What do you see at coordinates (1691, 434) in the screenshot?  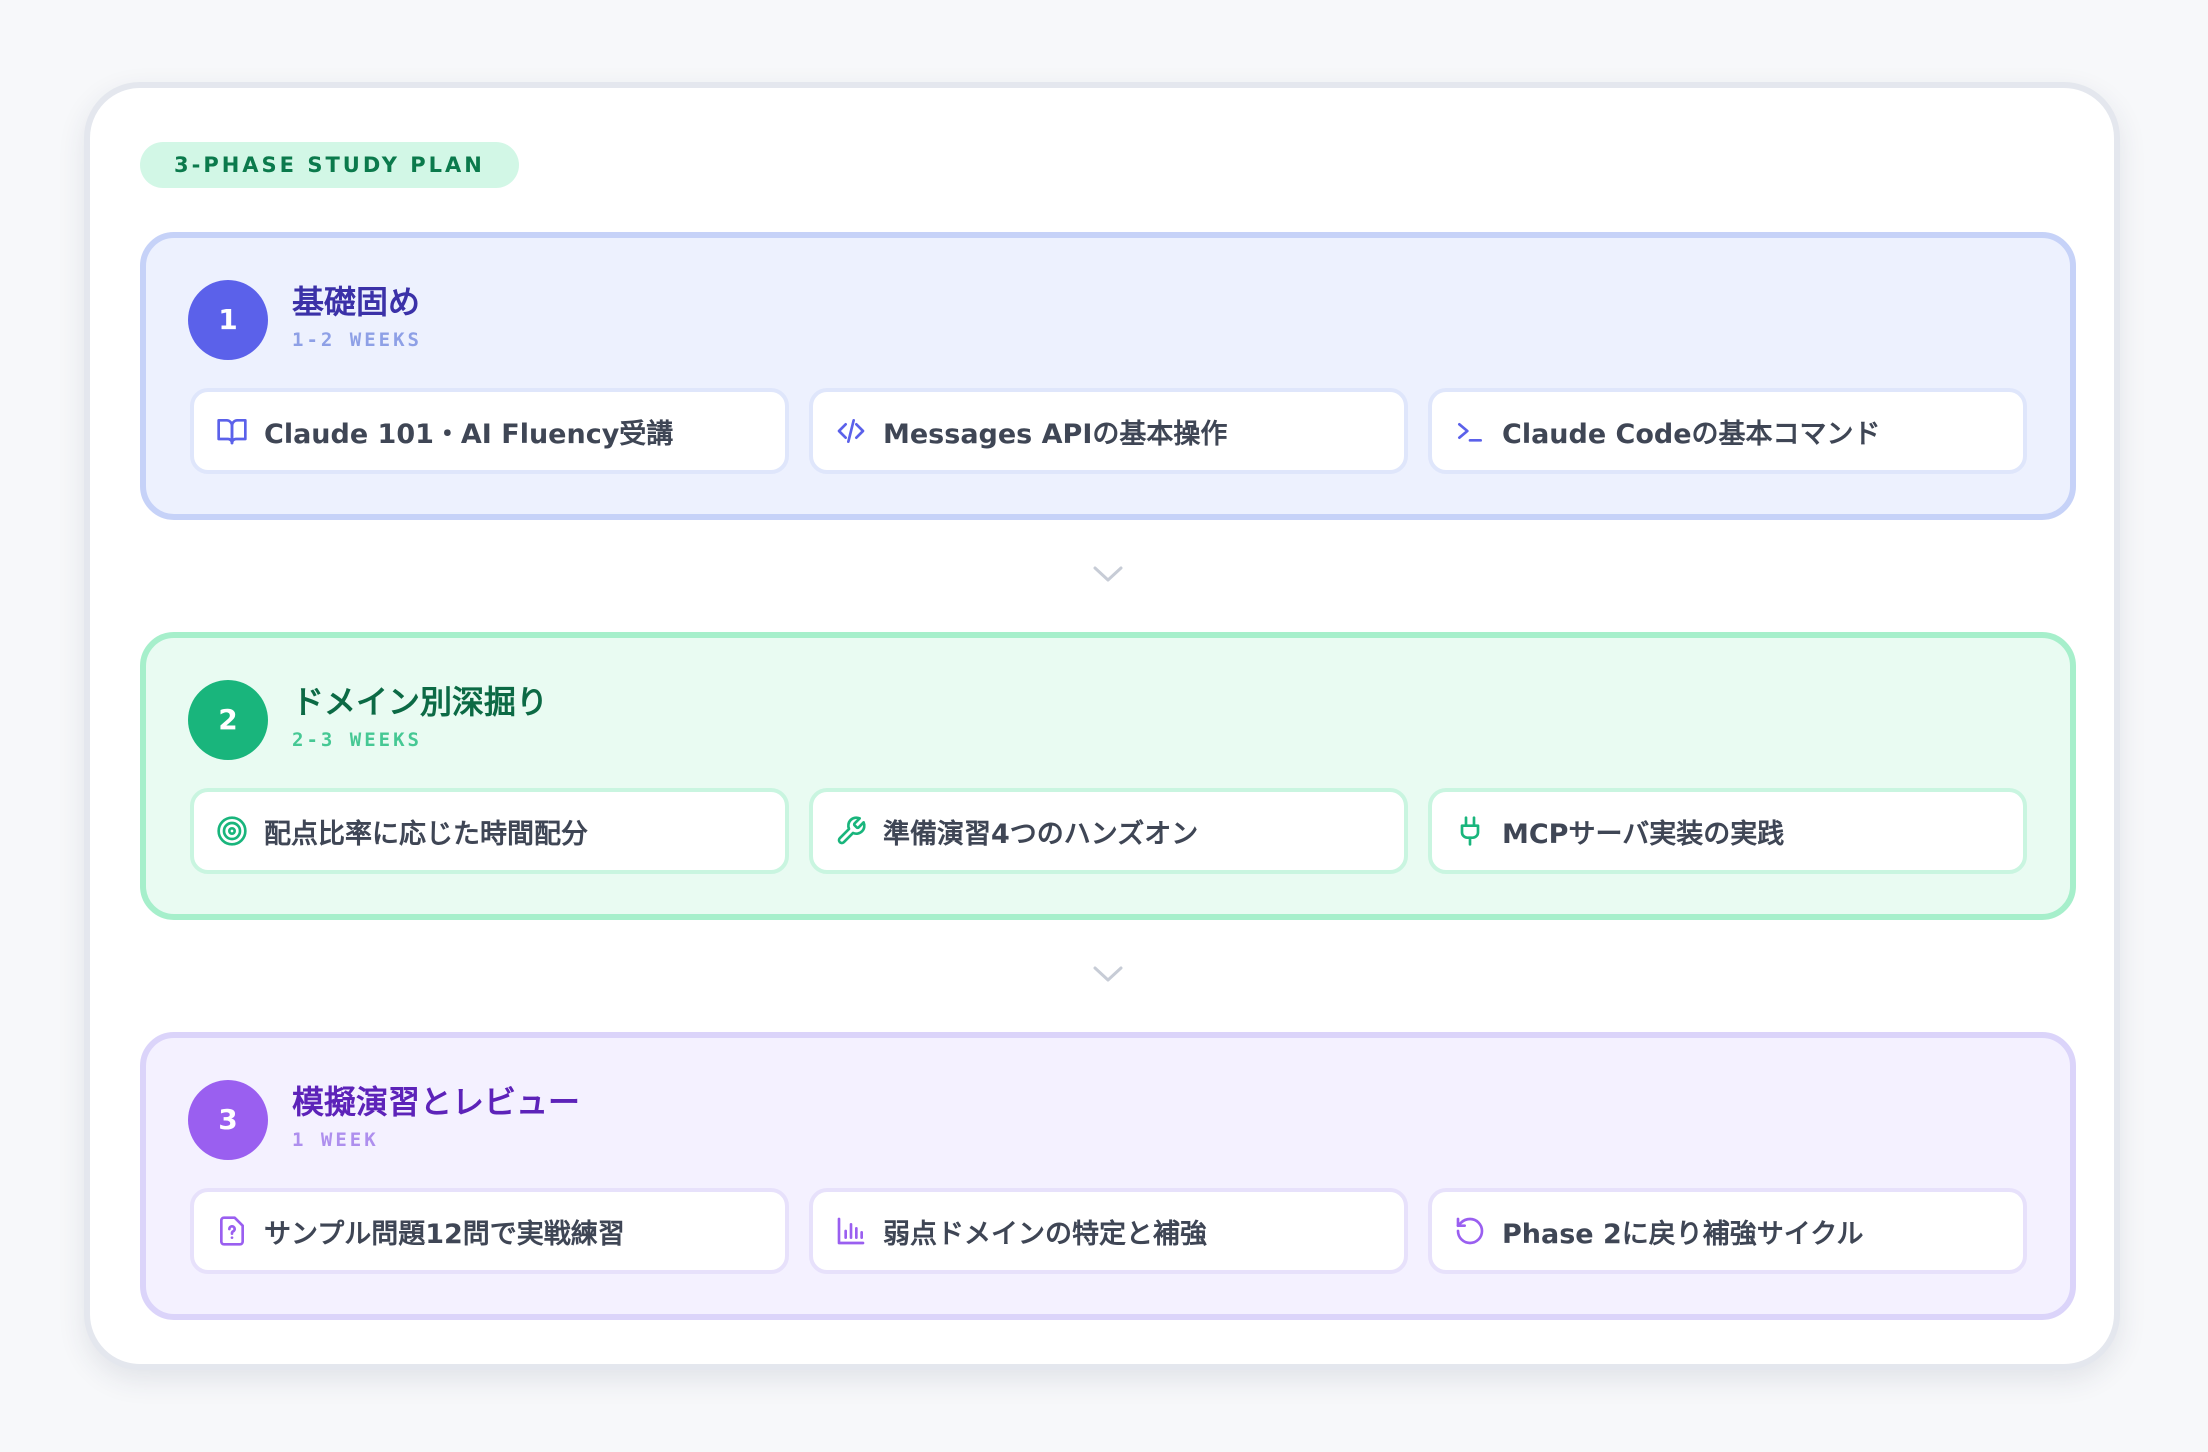 I see `task-label: Claude Codeの基本コマンド` at bounding box center [1691, 434].